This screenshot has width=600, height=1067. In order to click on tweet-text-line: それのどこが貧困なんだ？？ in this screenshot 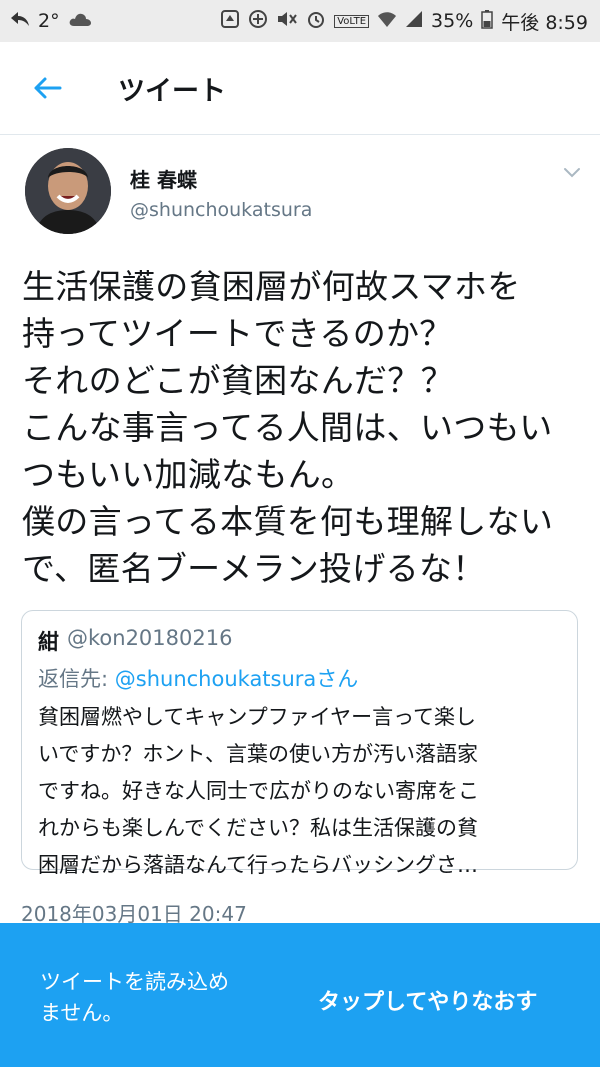, I will do `click(238, 380)`.